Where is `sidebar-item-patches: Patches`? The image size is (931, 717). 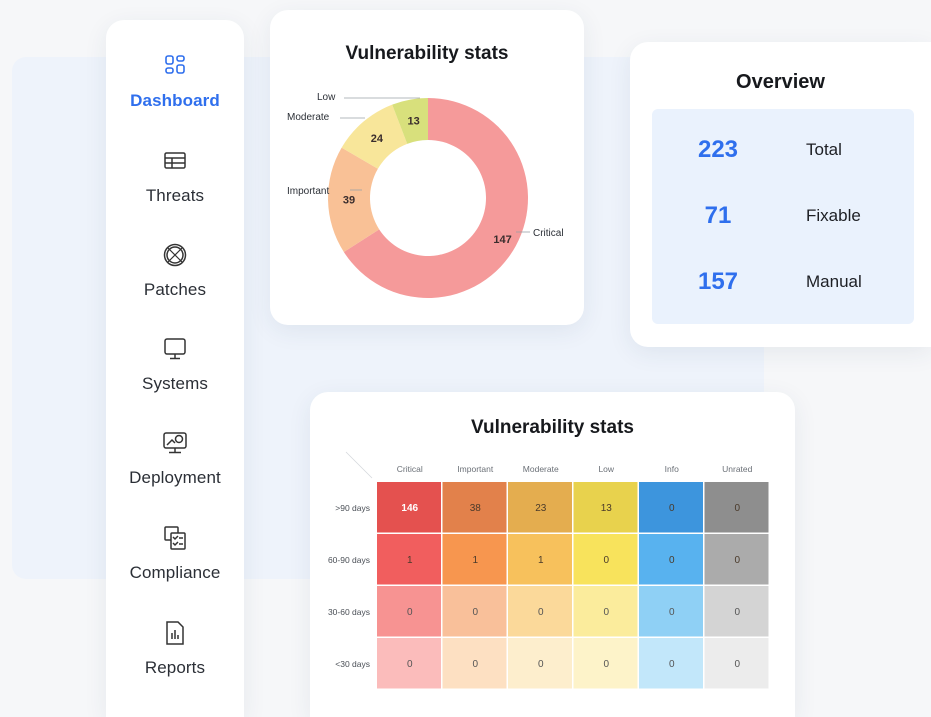 sidebar-item-patches: Patches is located at coordinates (175, 271).